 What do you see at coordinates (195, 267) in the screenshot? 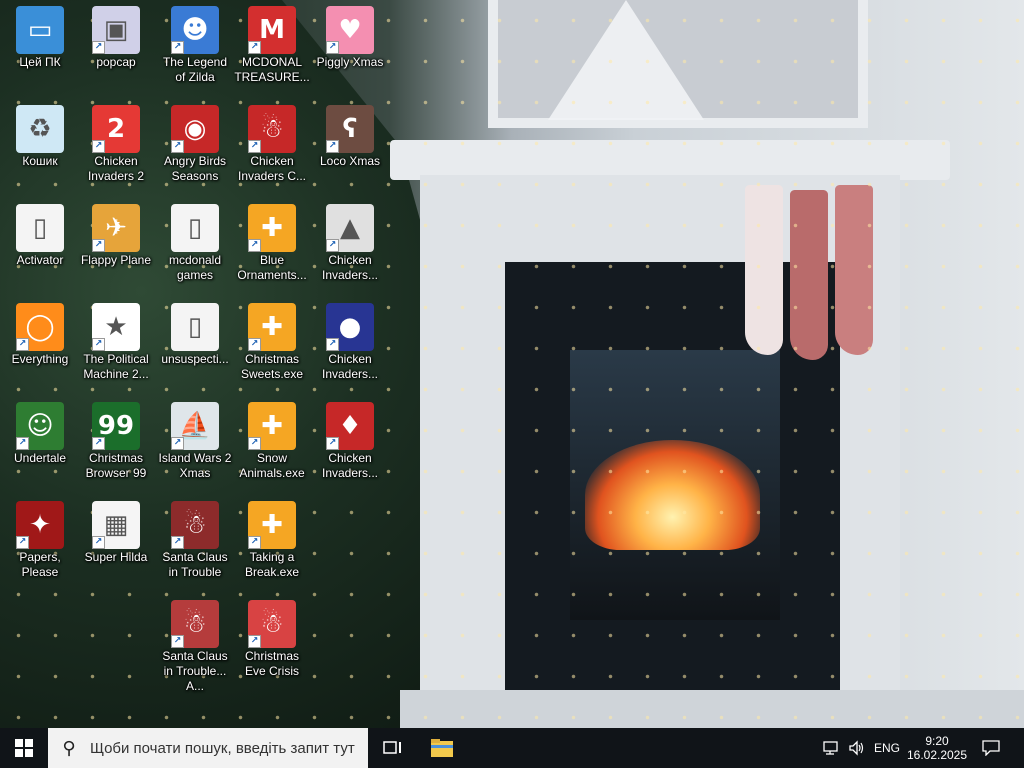
I see `desktop-icon-label: mcdonald games` at bounding box center [195, 267].